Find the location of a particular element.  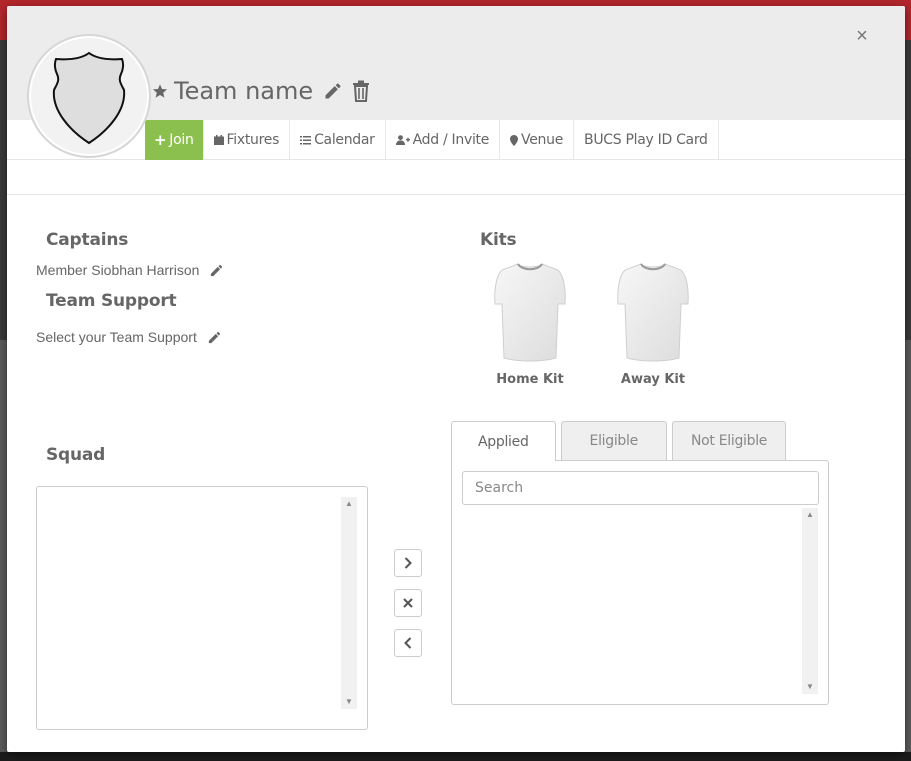

eligibility-tabs: Applied Eligible Not Eligible is located at coordinates (619, 441).